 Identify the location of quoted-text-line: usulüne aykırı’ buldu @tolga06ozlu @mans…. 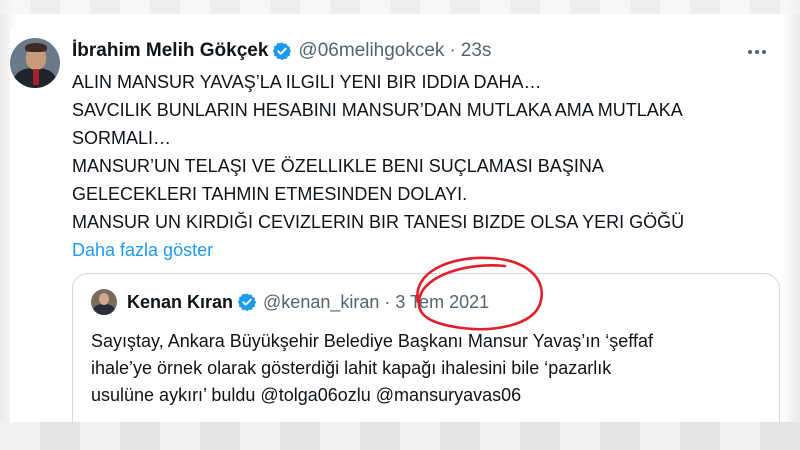
(306, 395).